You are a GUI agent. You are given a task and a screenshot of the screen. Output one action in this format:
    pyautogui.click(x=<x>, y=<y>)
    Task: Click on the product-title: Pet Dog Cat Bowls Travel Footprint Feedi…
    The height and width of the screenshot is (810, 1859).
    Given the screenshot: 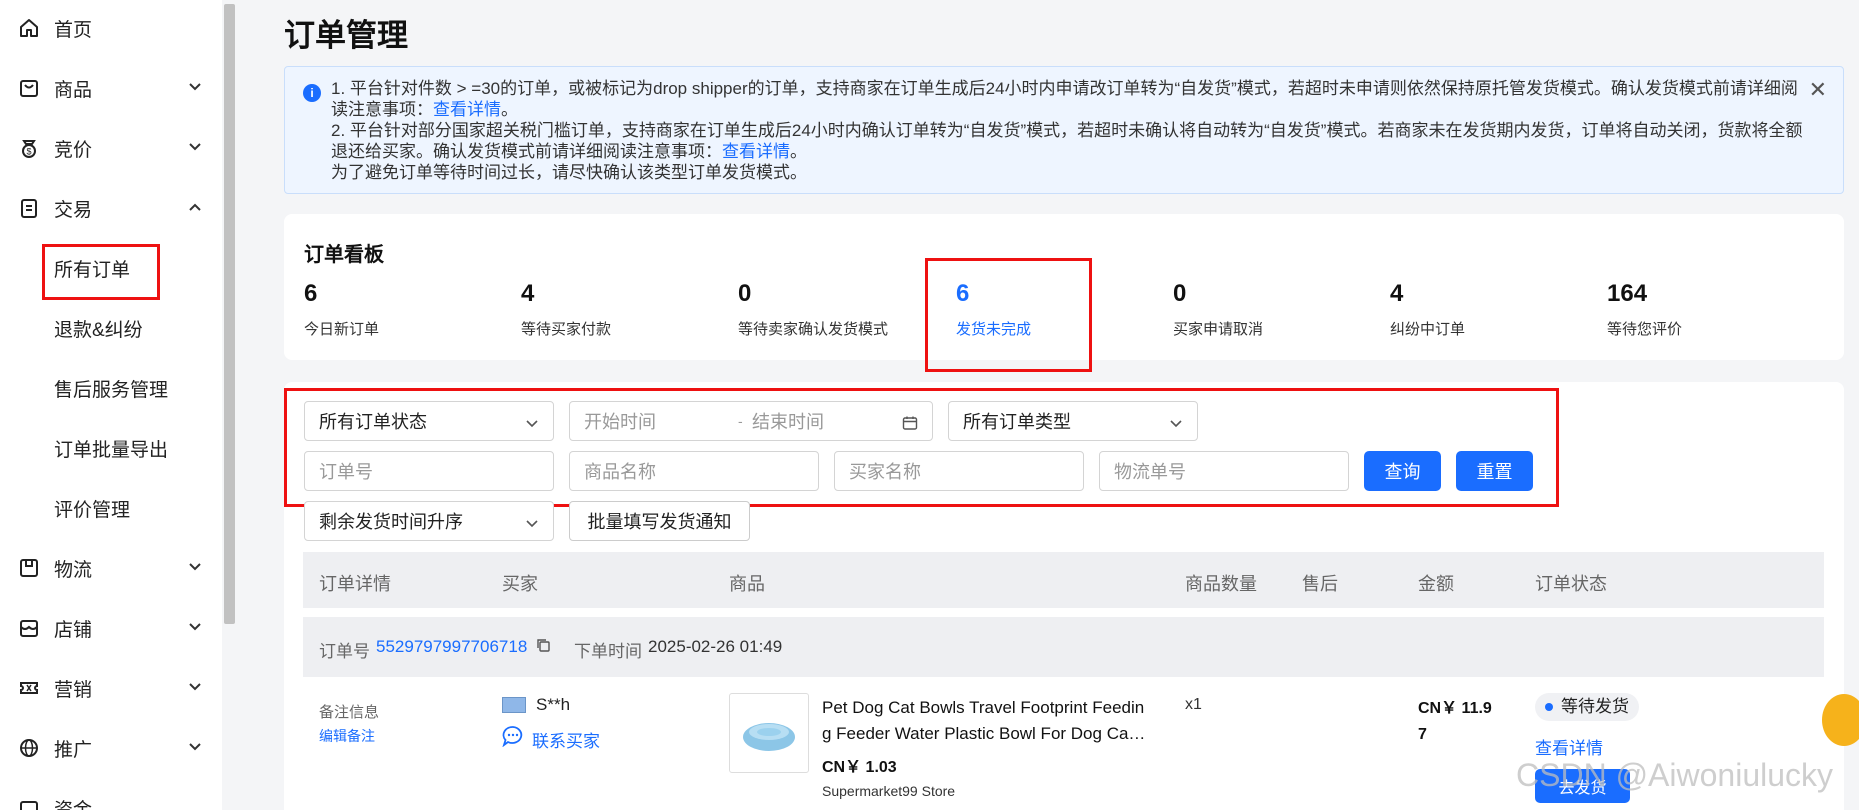 What is the action you would take?
    pyautogui.click(x=992, y=721)
    